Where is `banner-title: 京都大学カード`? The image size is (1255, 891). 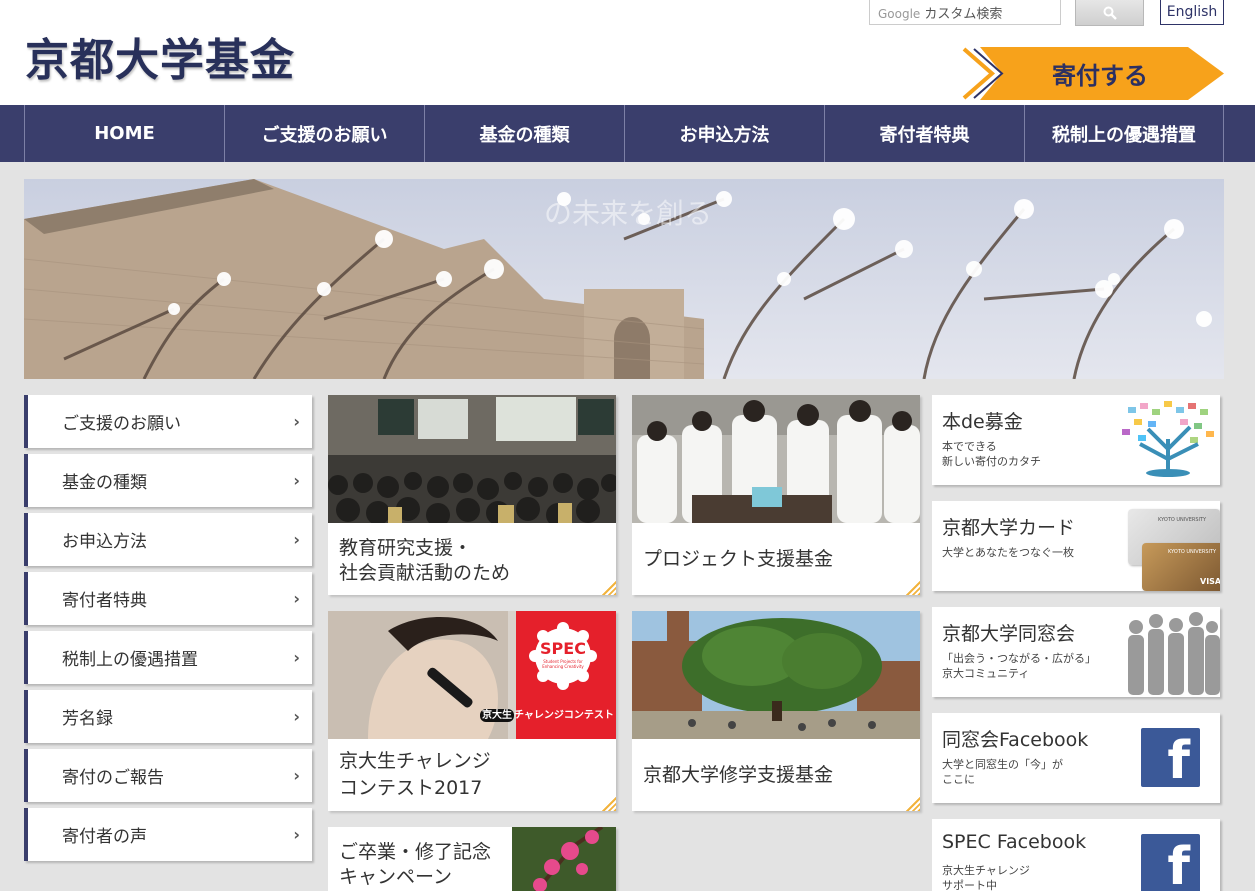 banner-title: 京都大学カード is located at coordinates (1009, 528).